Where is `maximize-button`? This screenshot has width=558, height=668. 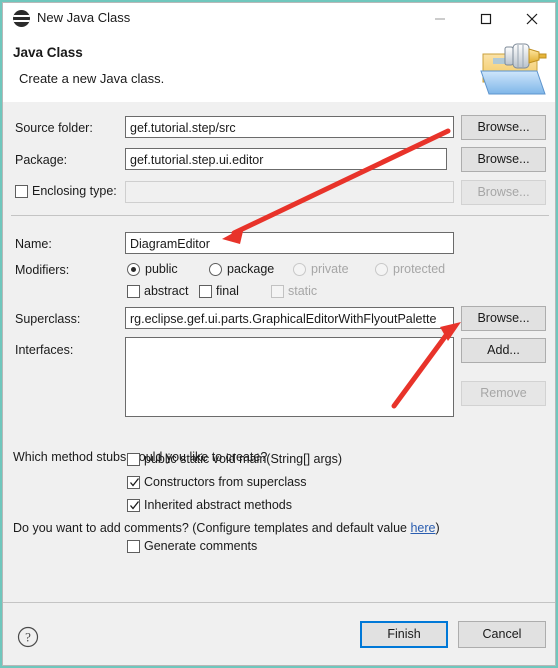
maximize-button is located at coordinates (486, 19).